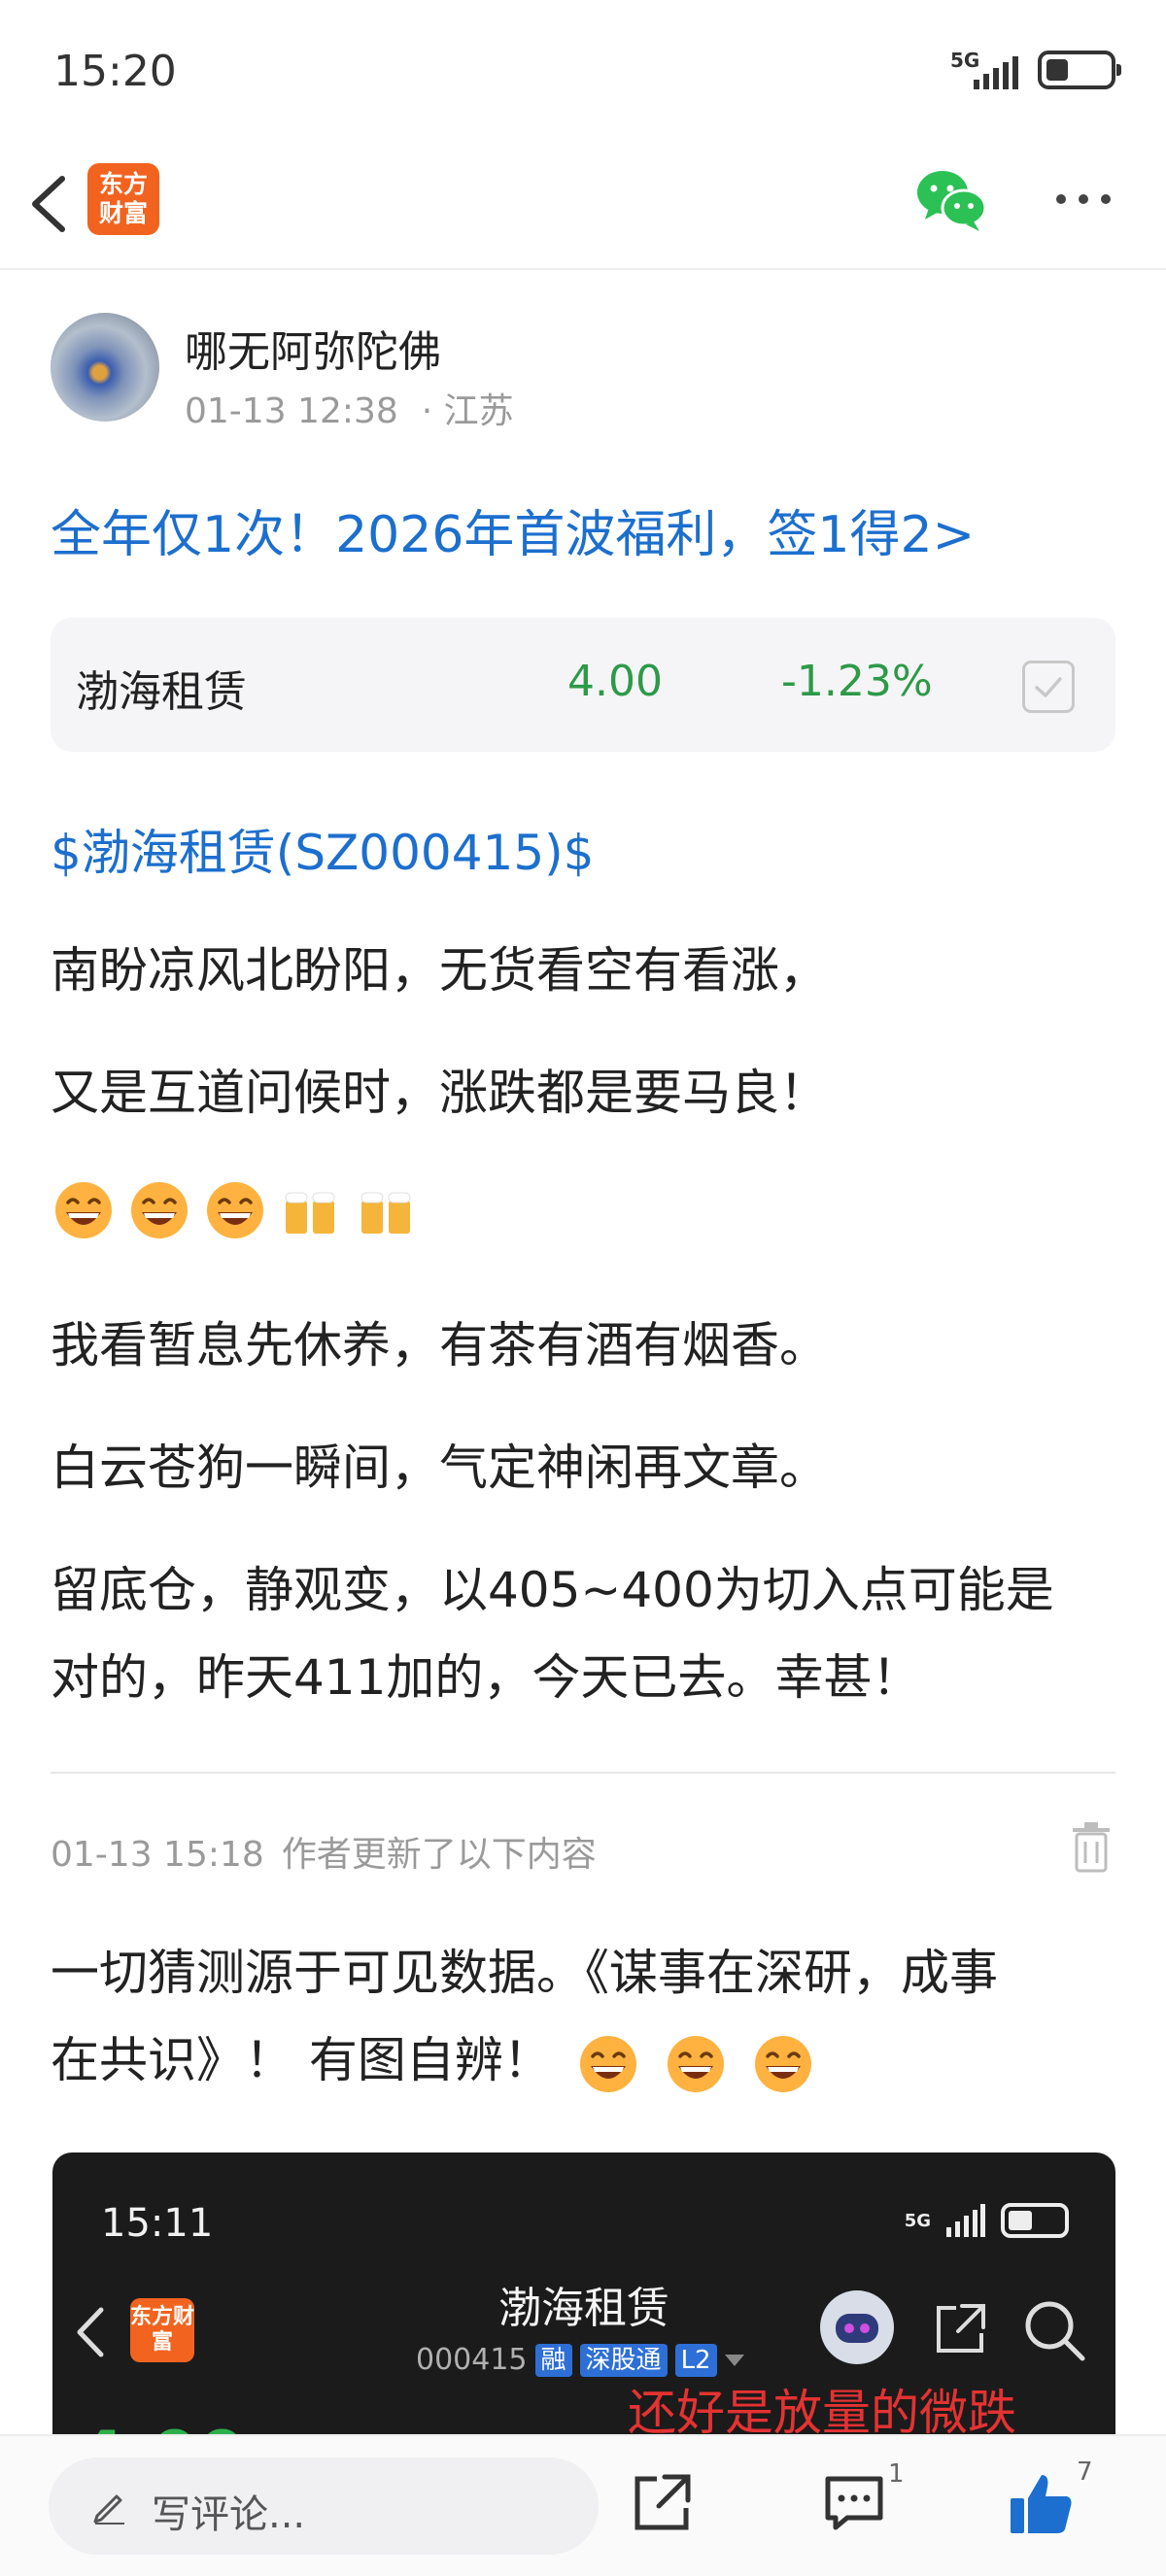  I want to click on author-row: 哪无阿弥陀佛 01-13 12:38 · 江苏, so click(585, 372).